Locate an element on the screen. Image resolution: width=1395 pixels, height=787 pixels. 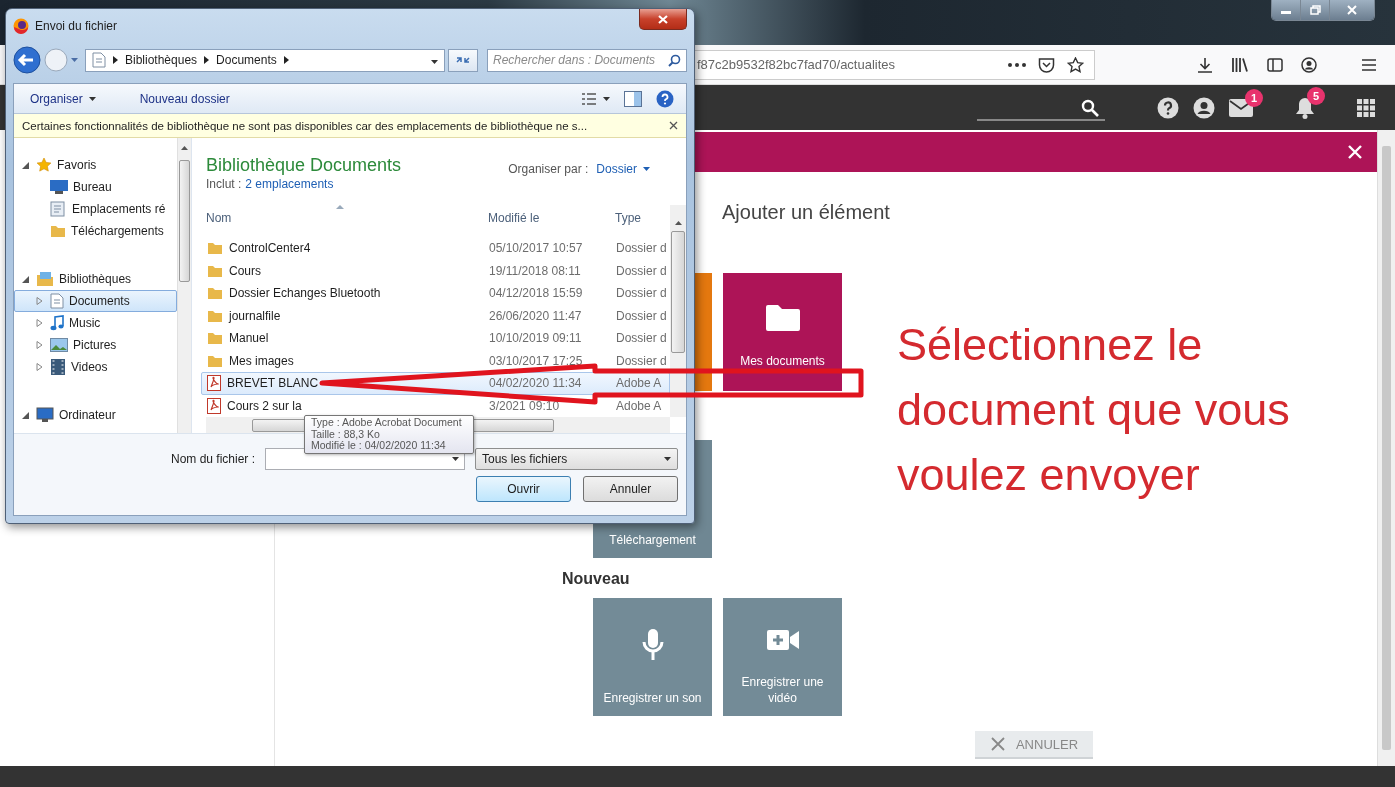
nav-item: Bureau is located at coordinates (95, 187).